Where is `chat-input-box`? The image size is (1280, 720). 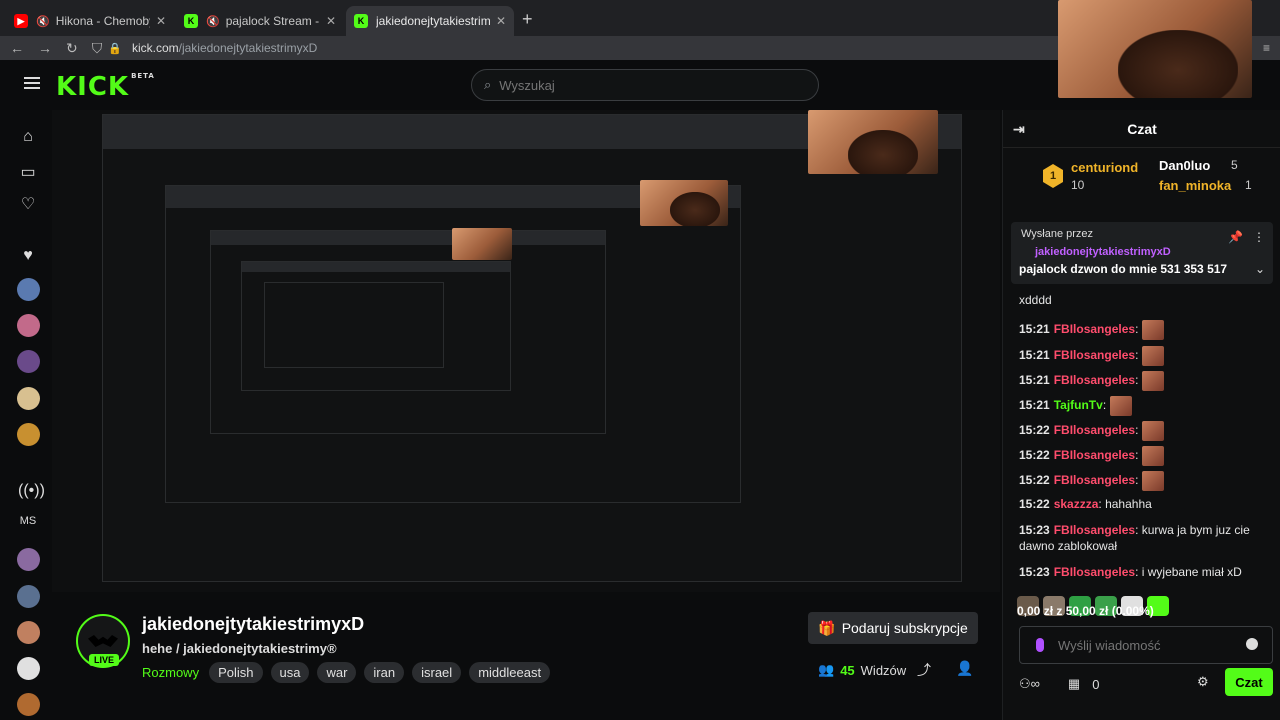
chat-input-box is located at coordinates (1146, 645).